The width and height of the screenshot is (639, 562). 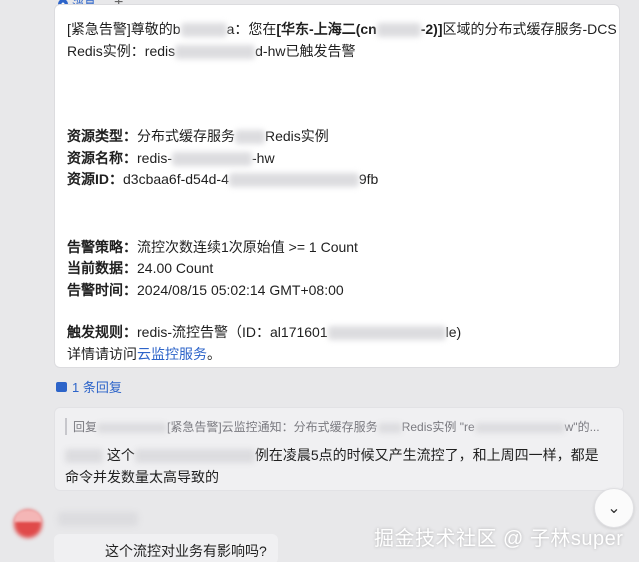 What do you see at coordinates (95, 179) in the screenshot?
I see `resource-id-label: 资源ID：` at bounding box center [95, 179].